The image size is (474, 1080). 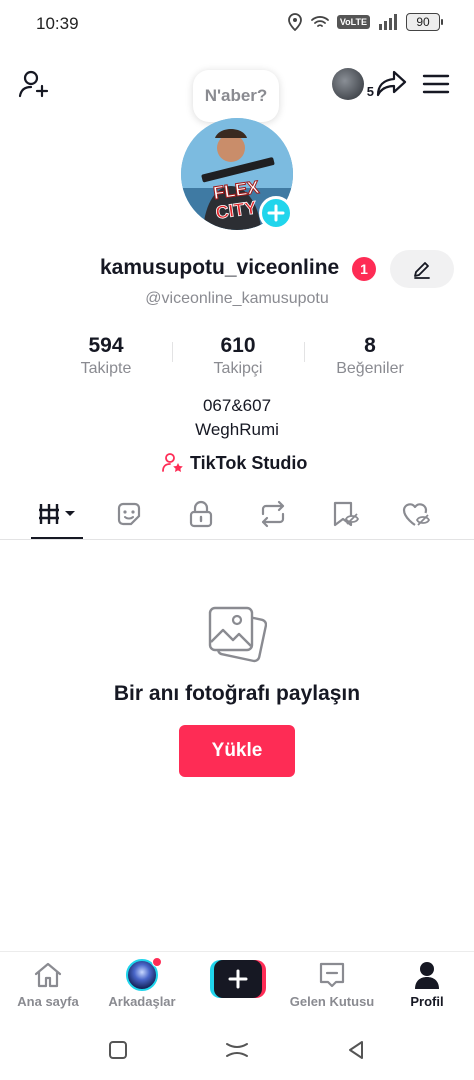 I want to click on stat-followers: 610 Takipçi, so click(x=238, y=359).